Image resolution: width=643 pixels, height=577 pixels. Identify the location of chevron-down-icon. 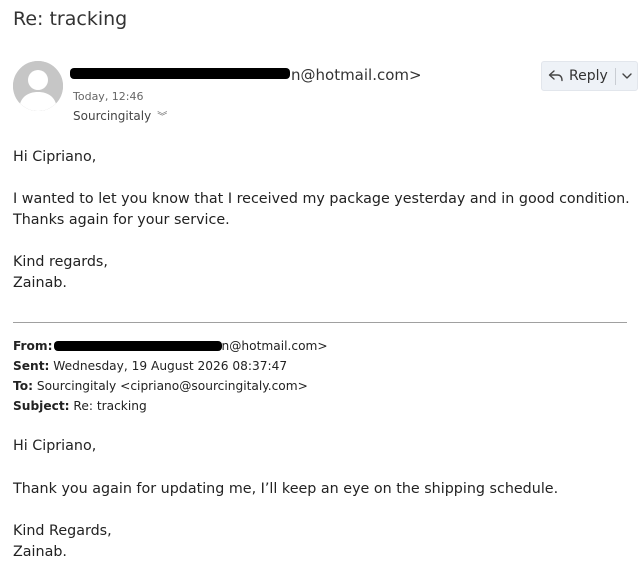
(627, 78).